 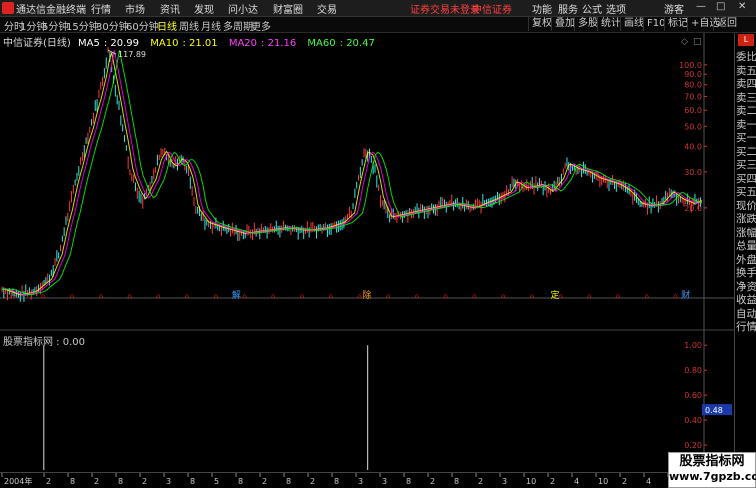 What do you see at coordinates (243, 8) in the screenshot?
I see `menu-assistant: 问小达` at bounding box center [243, 8].